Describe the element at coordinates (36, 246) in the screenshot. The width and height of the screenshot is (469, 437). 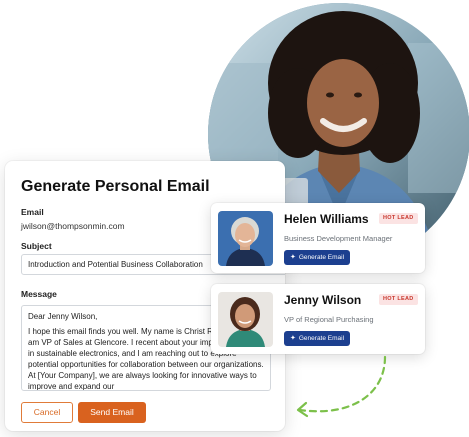
I see `subject-label: Subject` at that location.